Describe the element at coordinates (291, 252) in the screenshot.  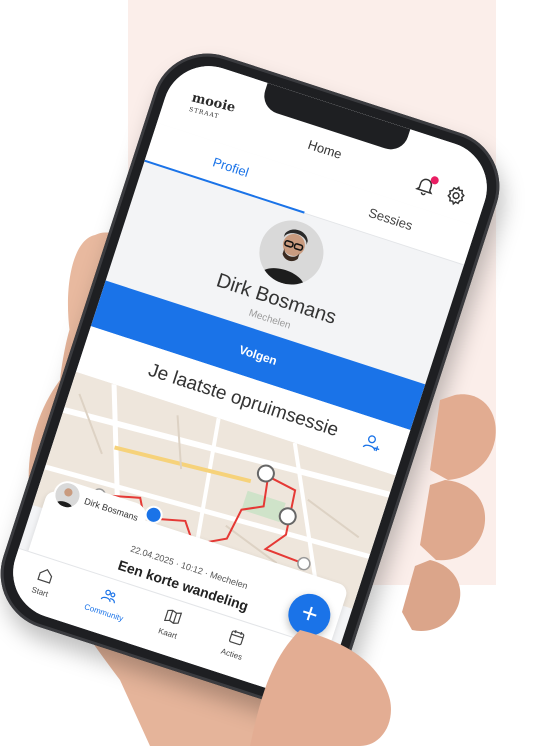
I see `avatar` at that location.